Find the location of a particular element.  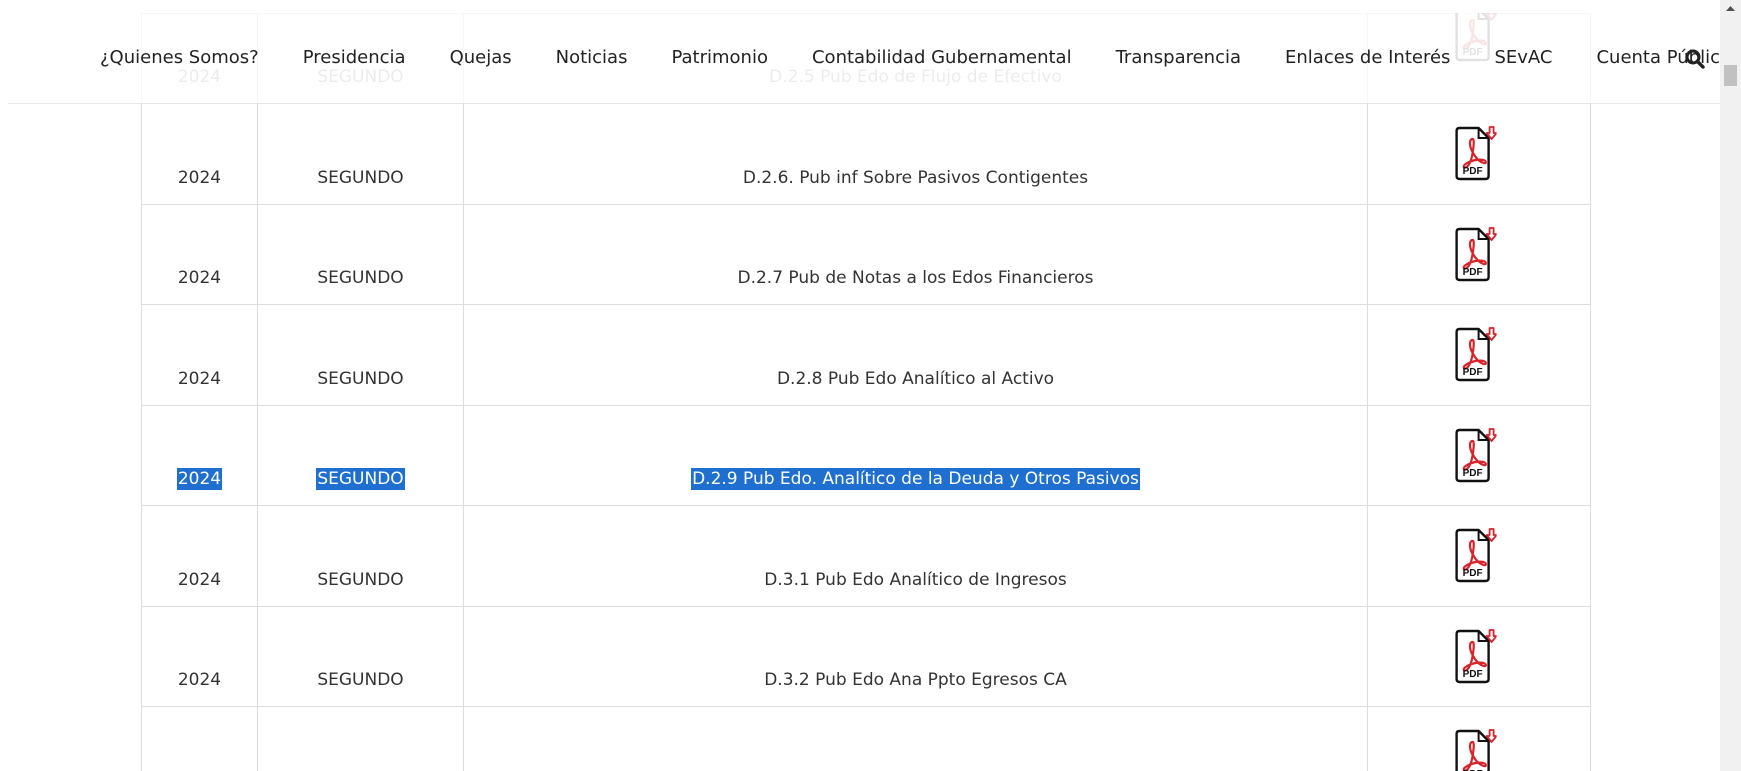

nav-item-noticias: Noticias is located at coordinates (592, 57).